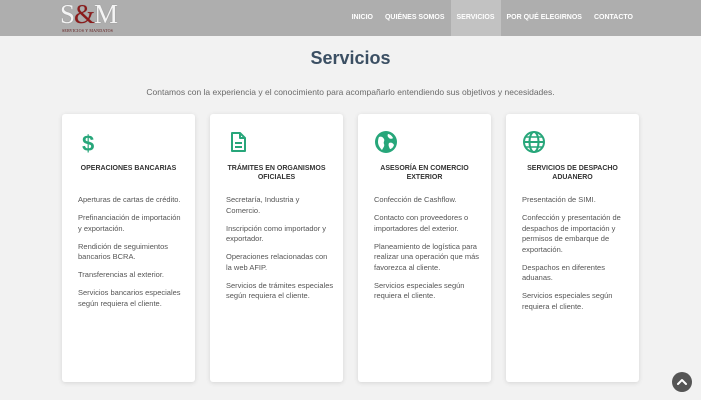 This screenshot has width=701, height=400. What do you see at coordinates (238, 142) in the screenshot?
I see `document-icon` at bounding box center [238, 142].